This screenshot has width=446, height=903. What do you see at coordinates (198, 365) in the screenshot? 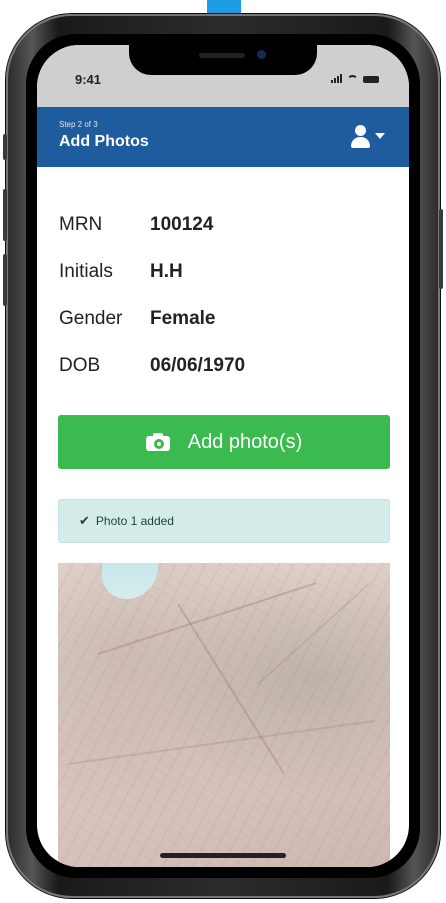
I see `dob-value: 06/06/1970` at bounding box center [198, 365].